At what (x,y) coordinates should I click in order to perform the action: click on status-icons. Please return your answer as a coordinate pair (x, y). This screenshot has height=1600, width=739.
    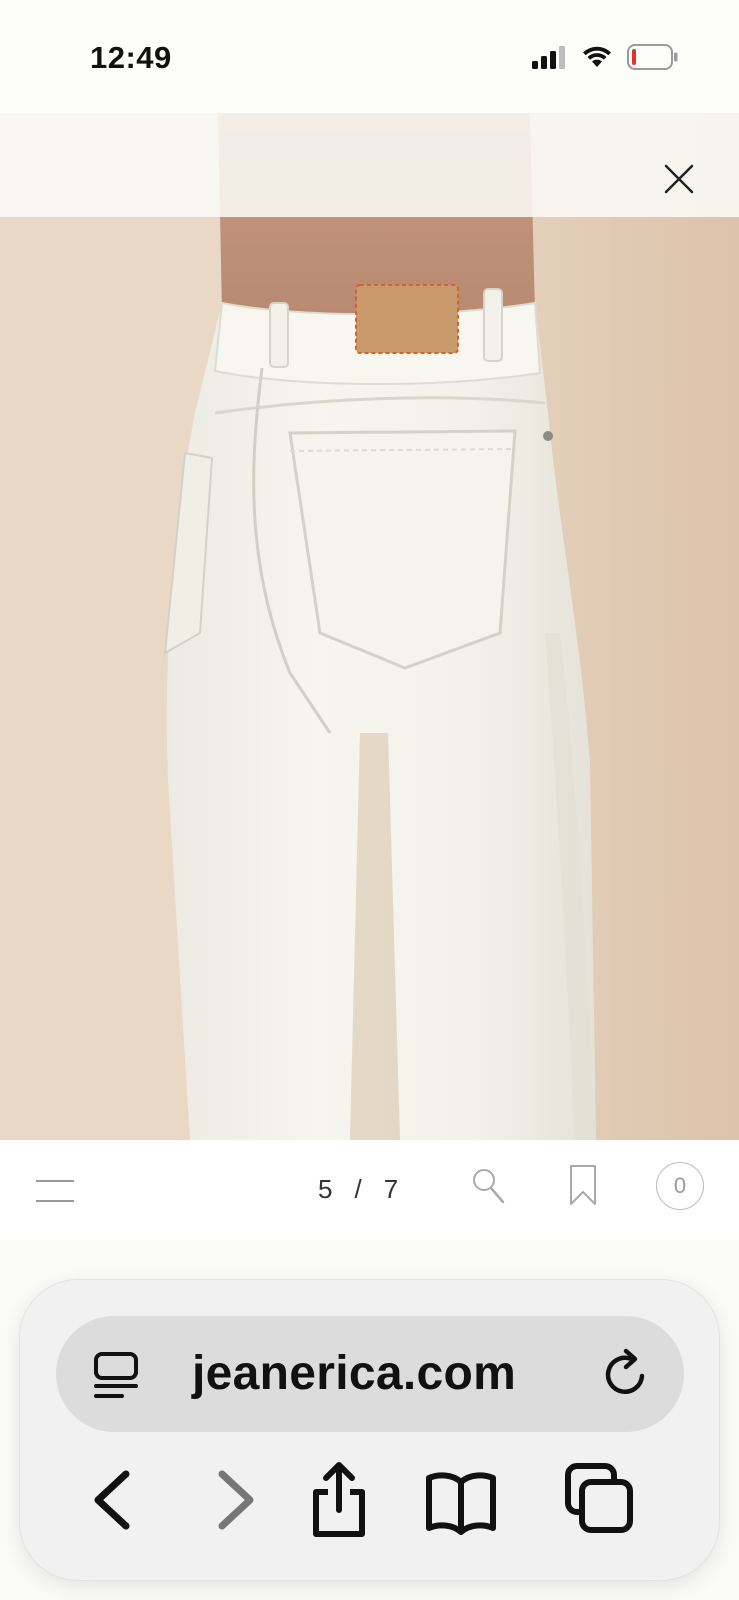
    Looking at the image, I should click on (605, 57).